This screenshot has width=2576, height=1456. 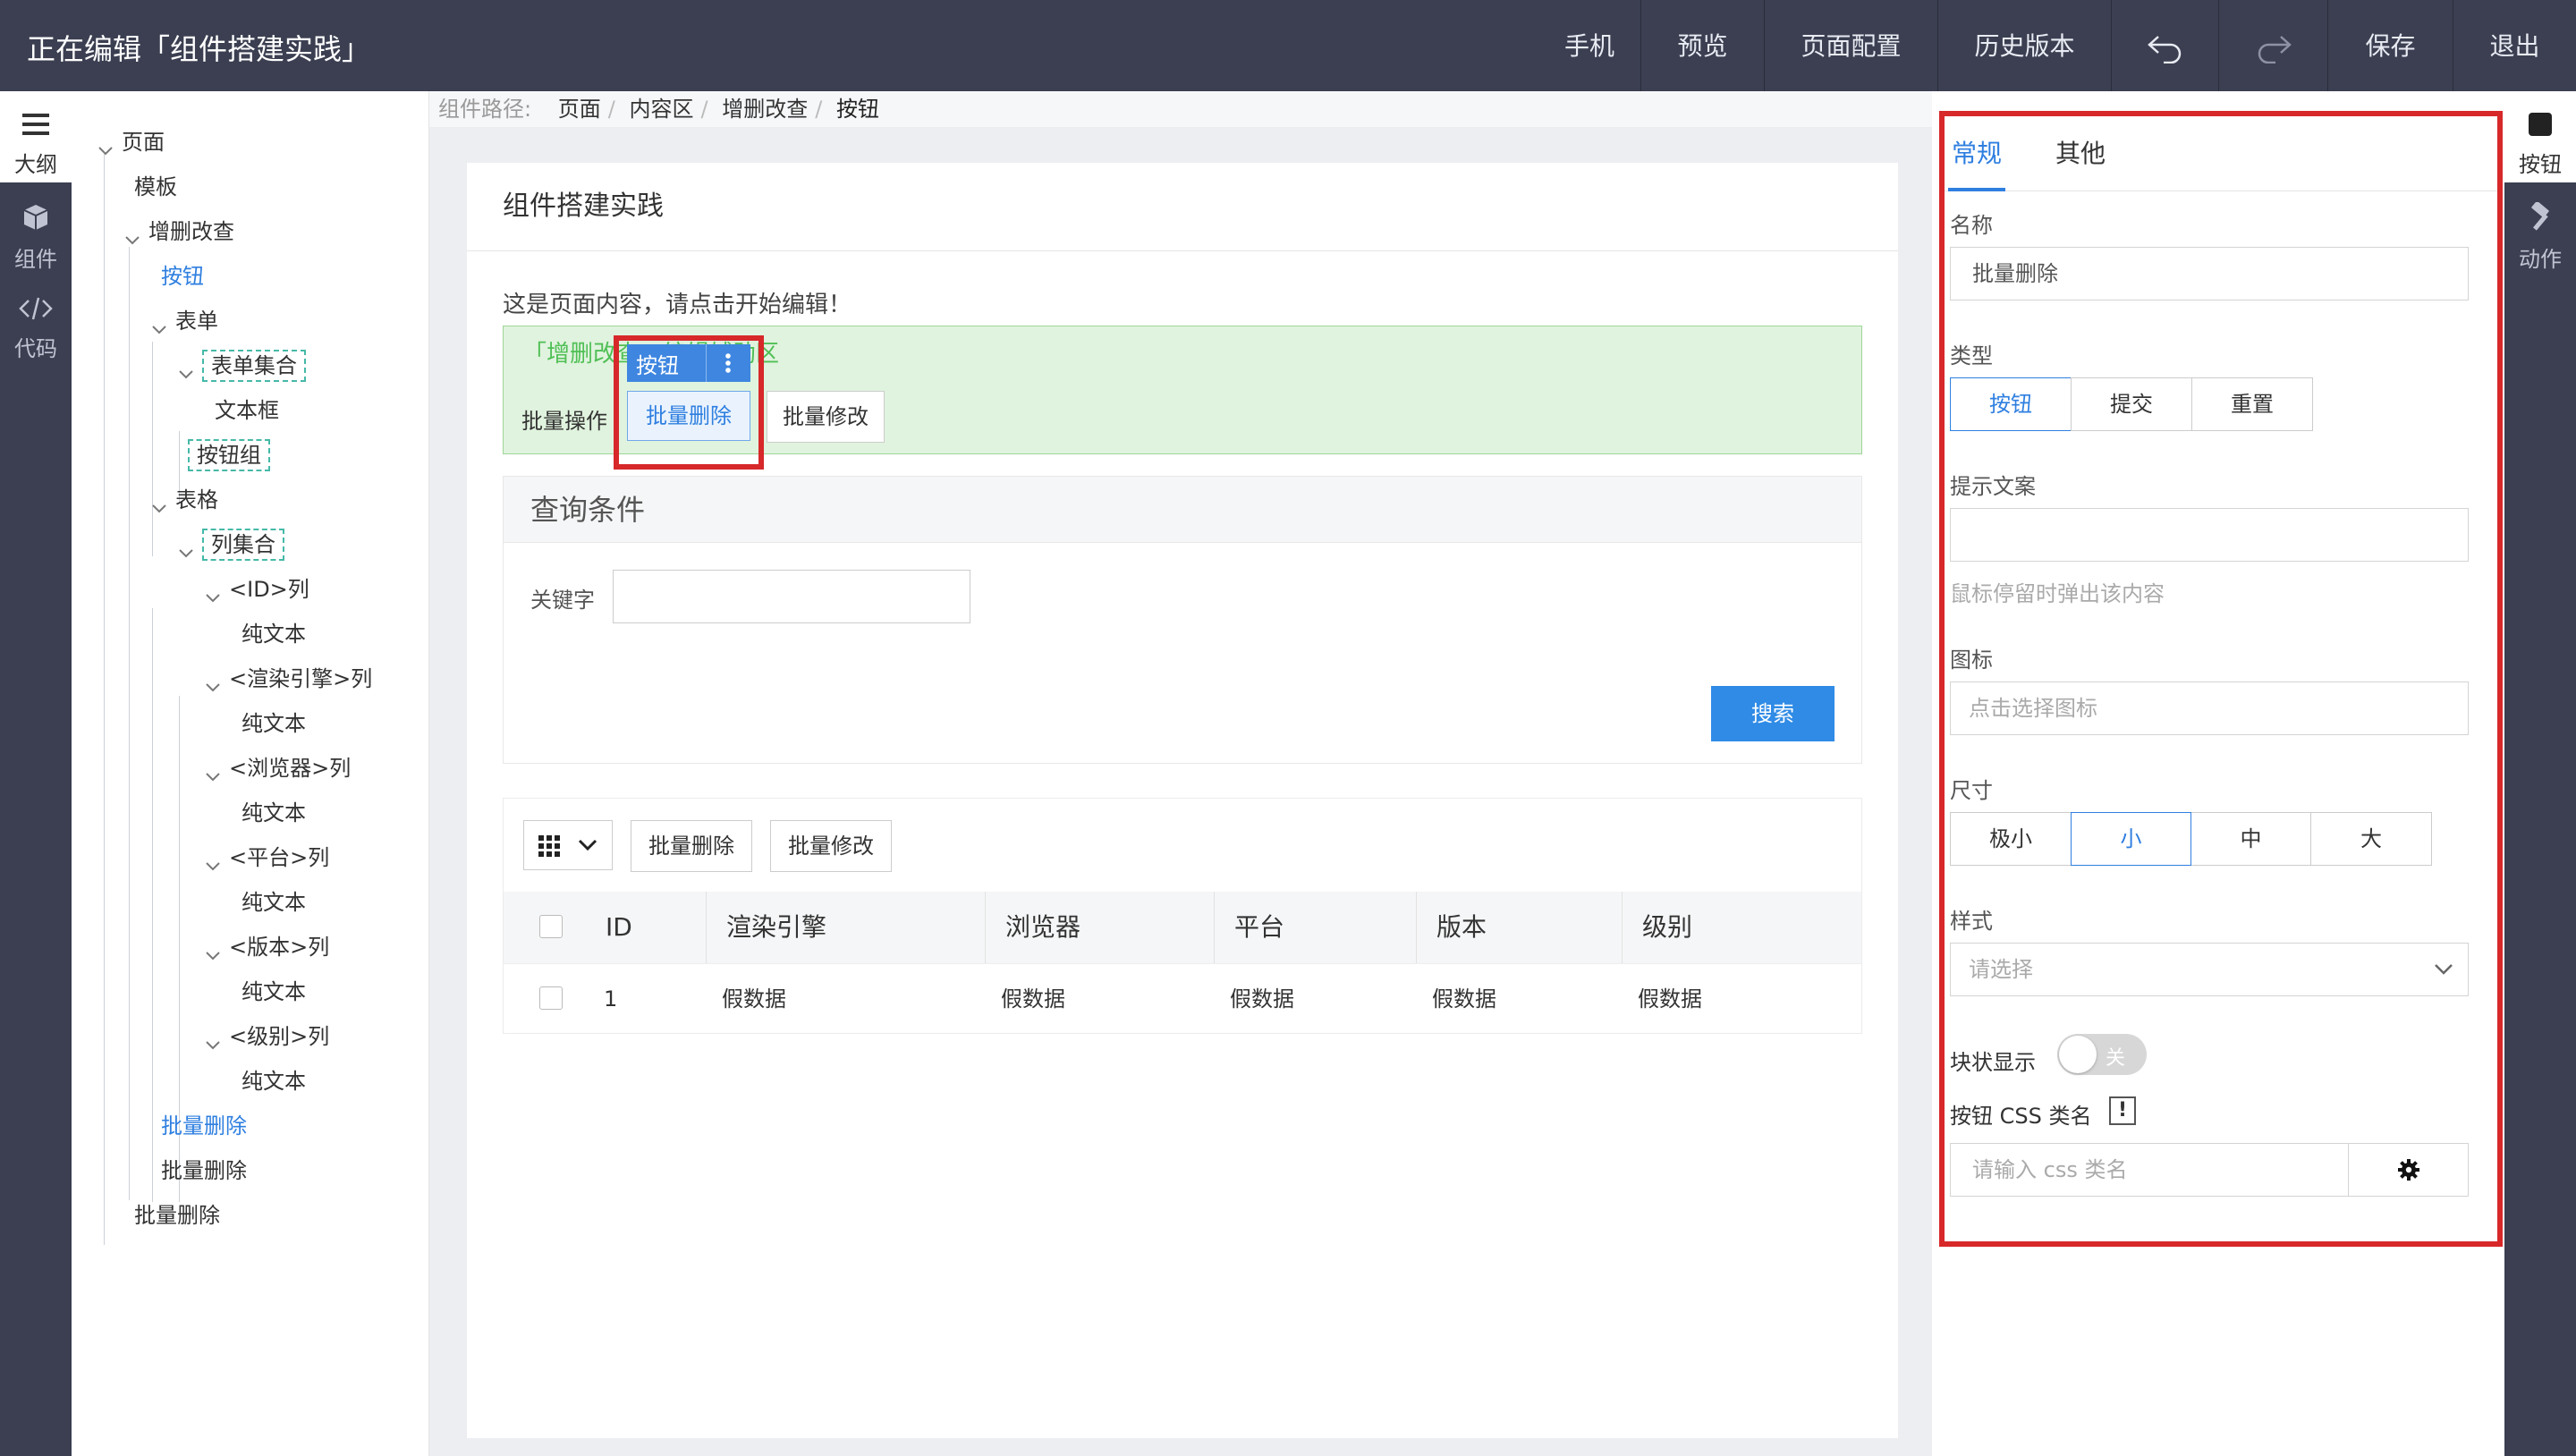 What do you see at coordinates (568, 845) in the screenshot?
I see `column-toggle-dropdown` at bounding box center [568, 845].